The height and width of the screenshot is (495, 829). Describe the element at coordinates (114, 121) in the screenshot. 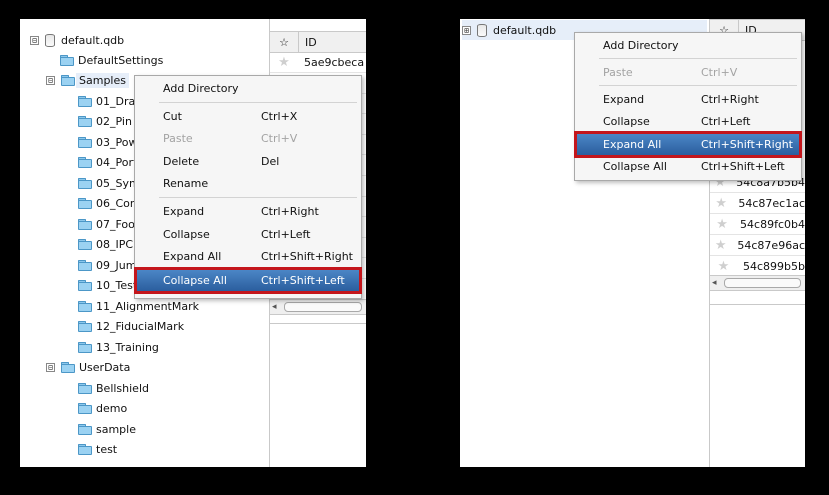

I see `tree-item-label: 02_Pin` at that location.